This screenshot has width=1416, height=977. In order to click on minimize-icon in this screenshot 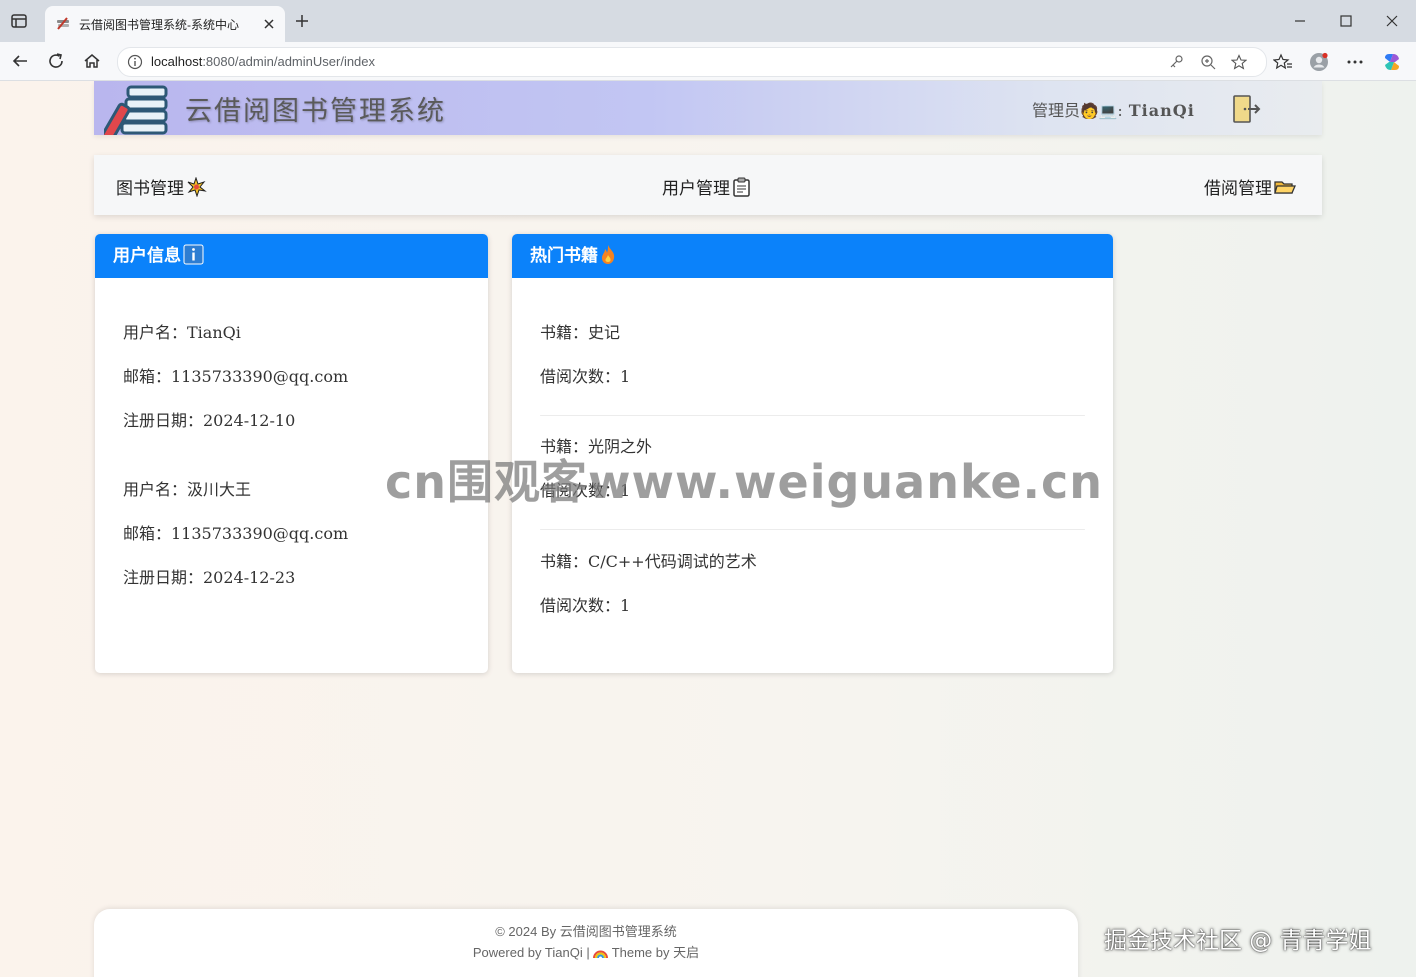, I will do `click(1300, 21)`.